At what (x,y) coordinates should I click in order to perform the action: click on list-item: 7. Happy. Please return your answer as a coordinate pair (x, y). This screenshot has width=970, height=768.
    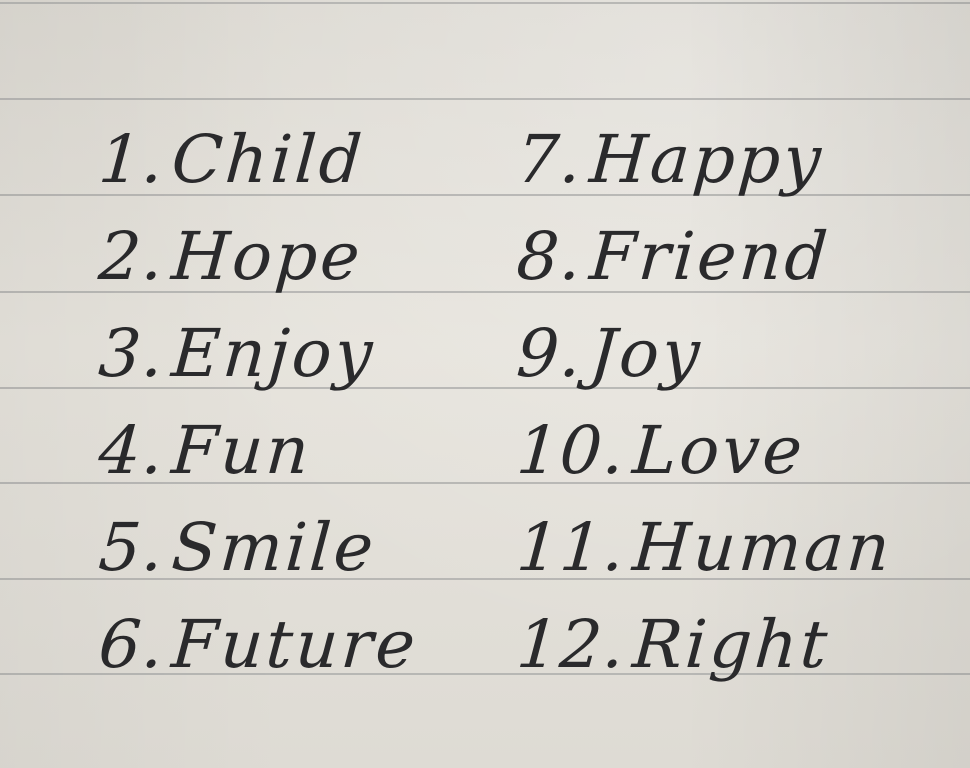
    Looking at the image, I should click on (705, 147).